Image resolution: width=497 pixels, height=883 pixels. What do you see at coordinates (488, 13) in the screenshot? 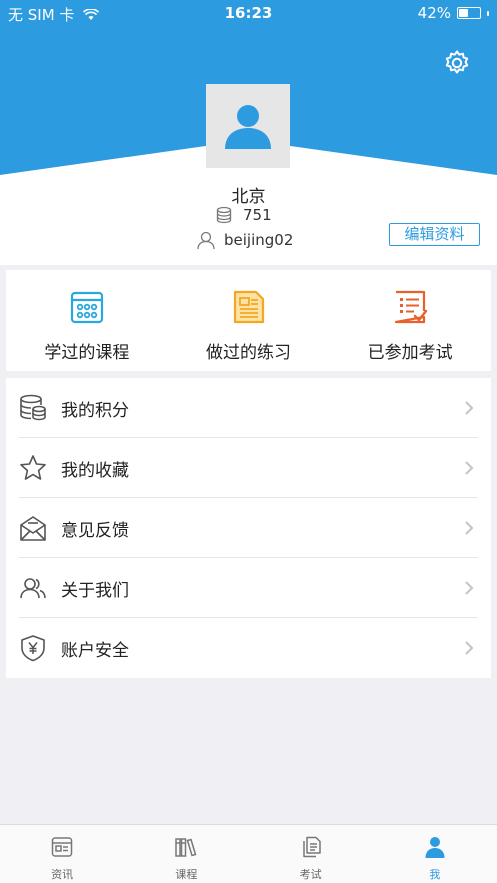
I see `battery-tip` at bounding box center [488, 13].